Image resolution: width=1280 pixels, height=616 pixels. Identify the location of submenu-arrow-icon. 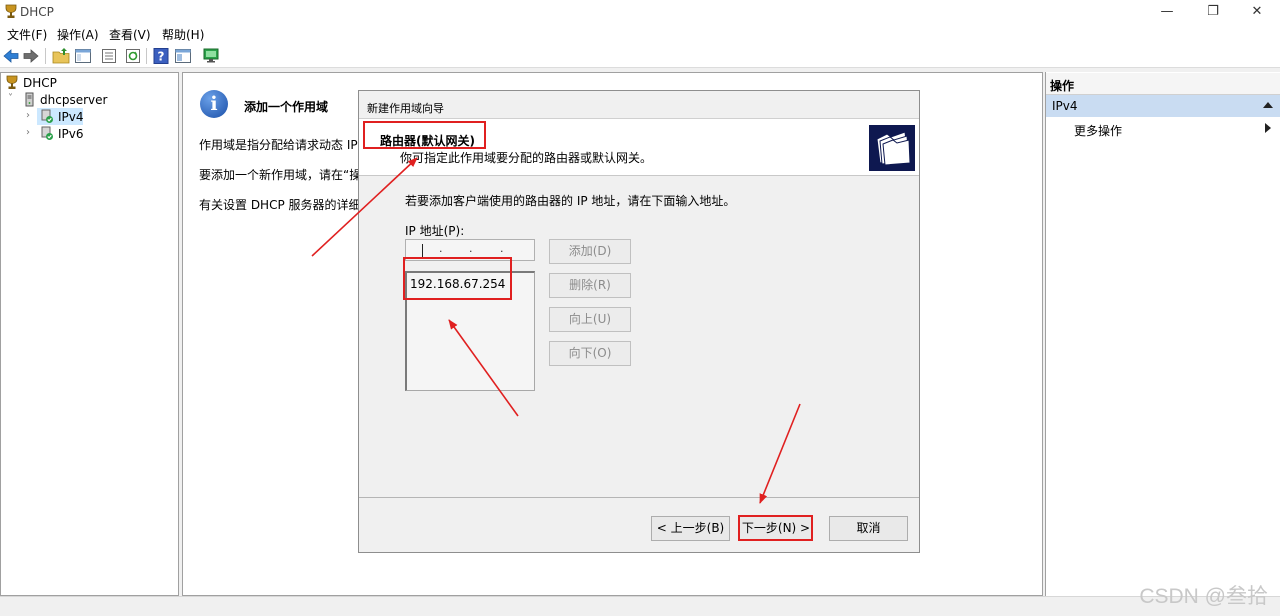
(1268, 128).